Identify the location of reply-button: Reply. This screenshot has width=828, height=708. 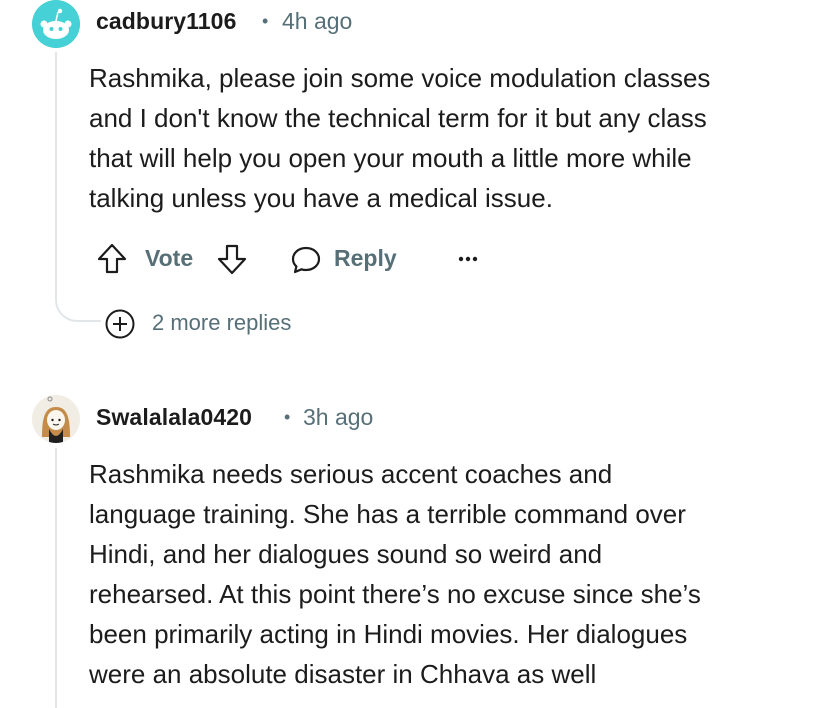
(348, 259).